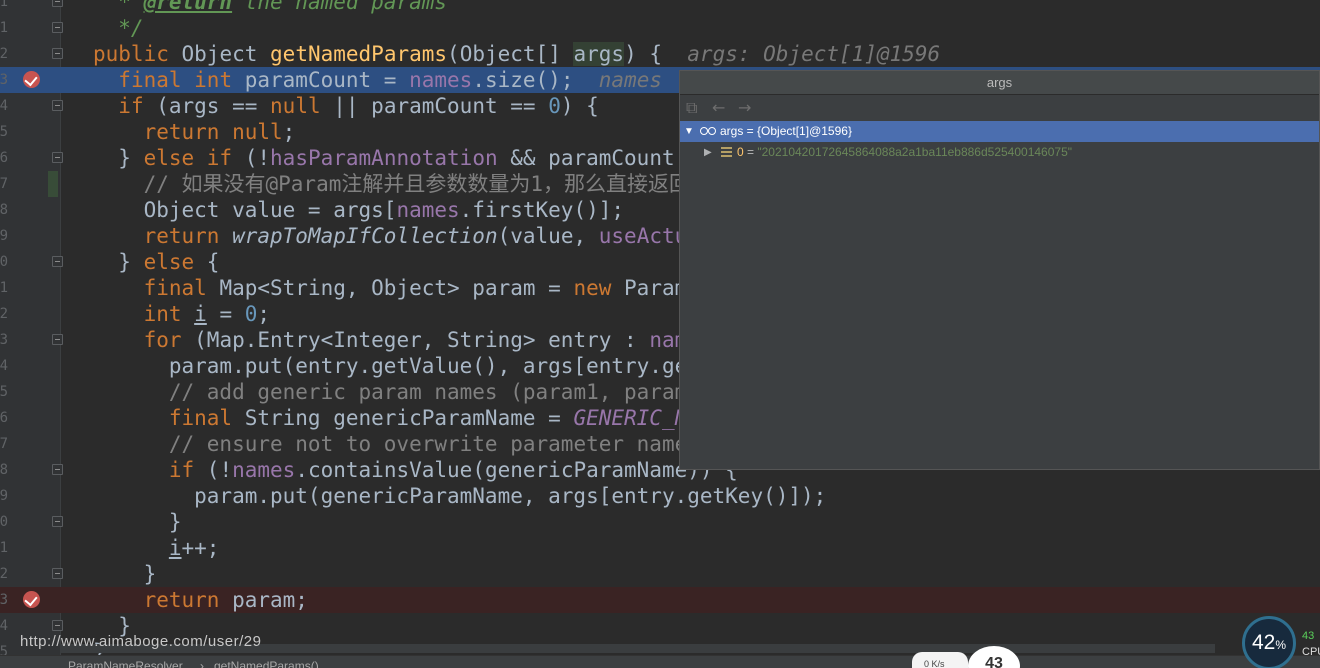 Image resolution: width=1320 pixels, height=668 pixels. I want to click on code-text: * @return the named params, so click(270, 7).